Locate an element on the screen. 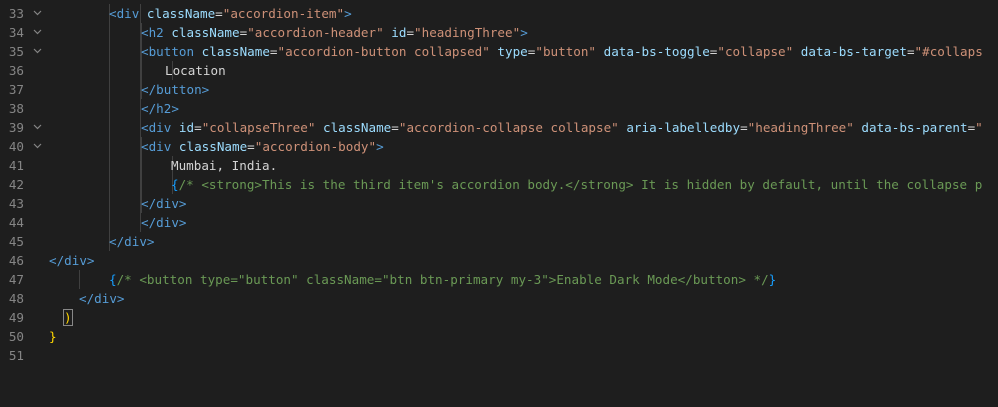  code-line: 44 </div> is located at coordinates (499, 222).